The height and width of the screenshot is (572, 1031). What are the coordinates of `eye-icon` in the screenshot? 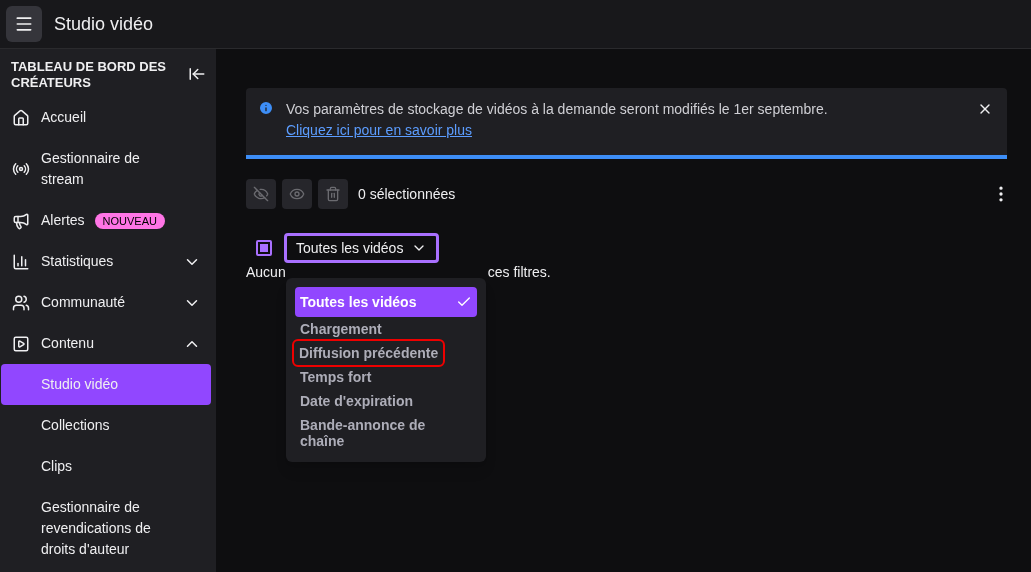 It's located at (297, 194).